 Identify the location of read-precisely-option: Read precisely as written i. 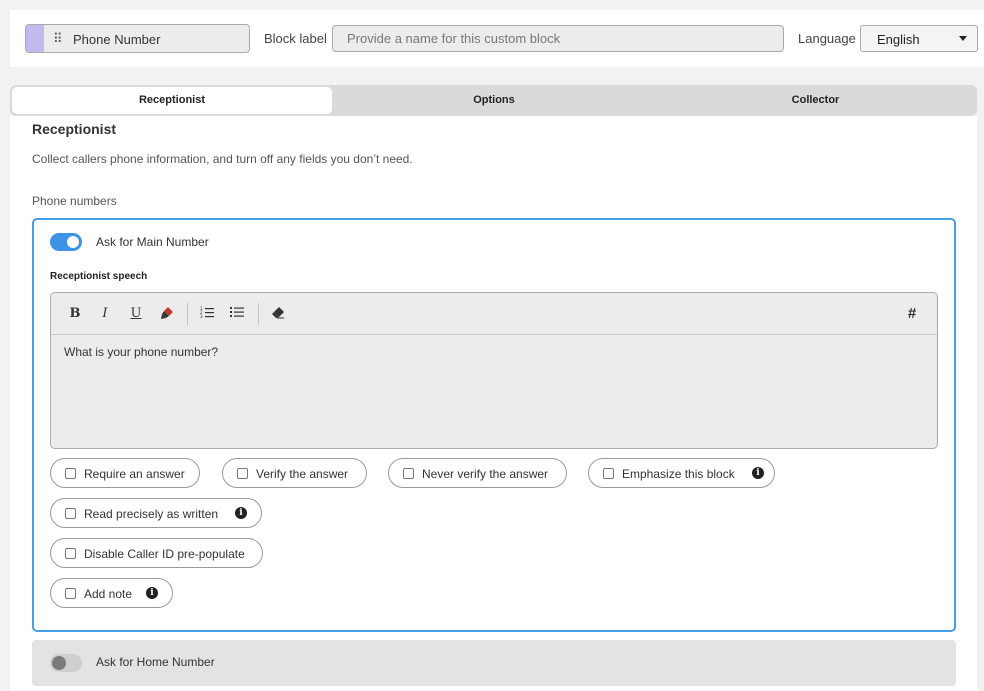
(156, 513).